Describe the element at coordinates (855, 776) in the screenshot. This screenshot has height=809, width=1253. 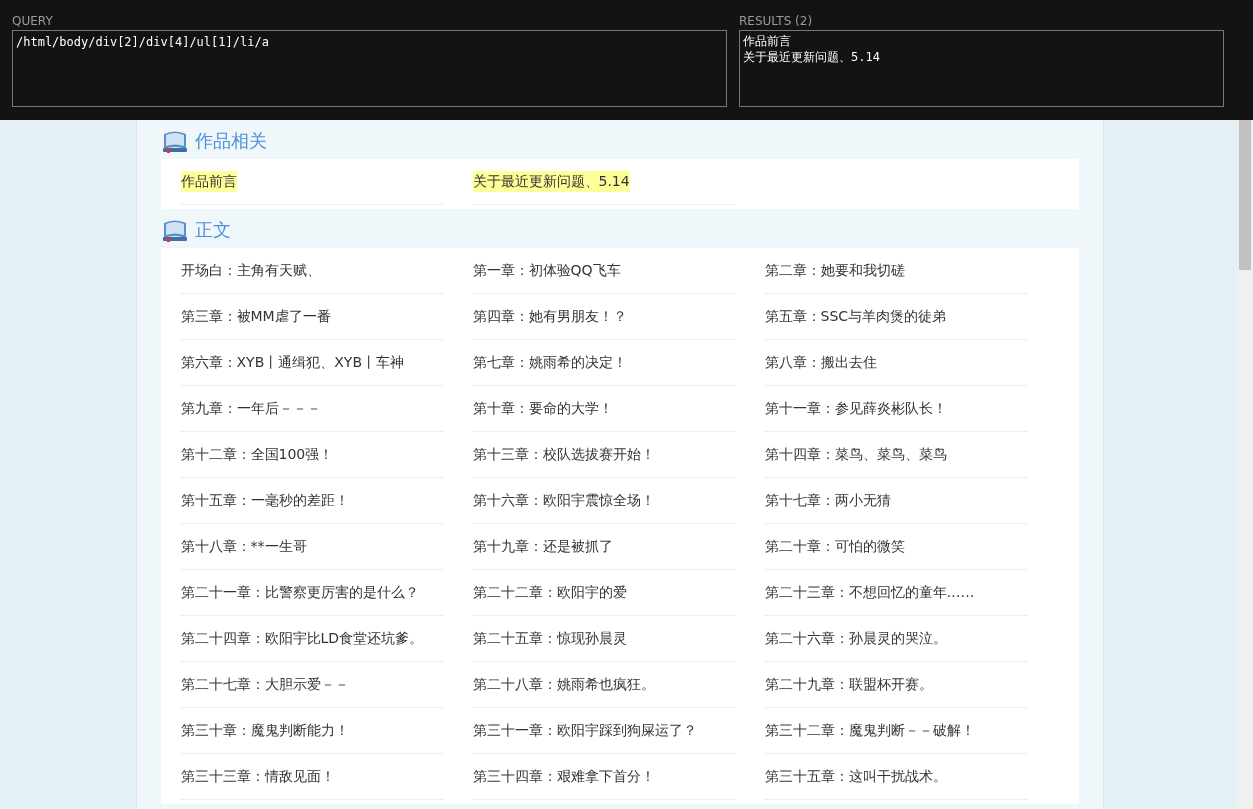
I see `chapter-link: 第三十五章：这叫干扰战术。` at that location.